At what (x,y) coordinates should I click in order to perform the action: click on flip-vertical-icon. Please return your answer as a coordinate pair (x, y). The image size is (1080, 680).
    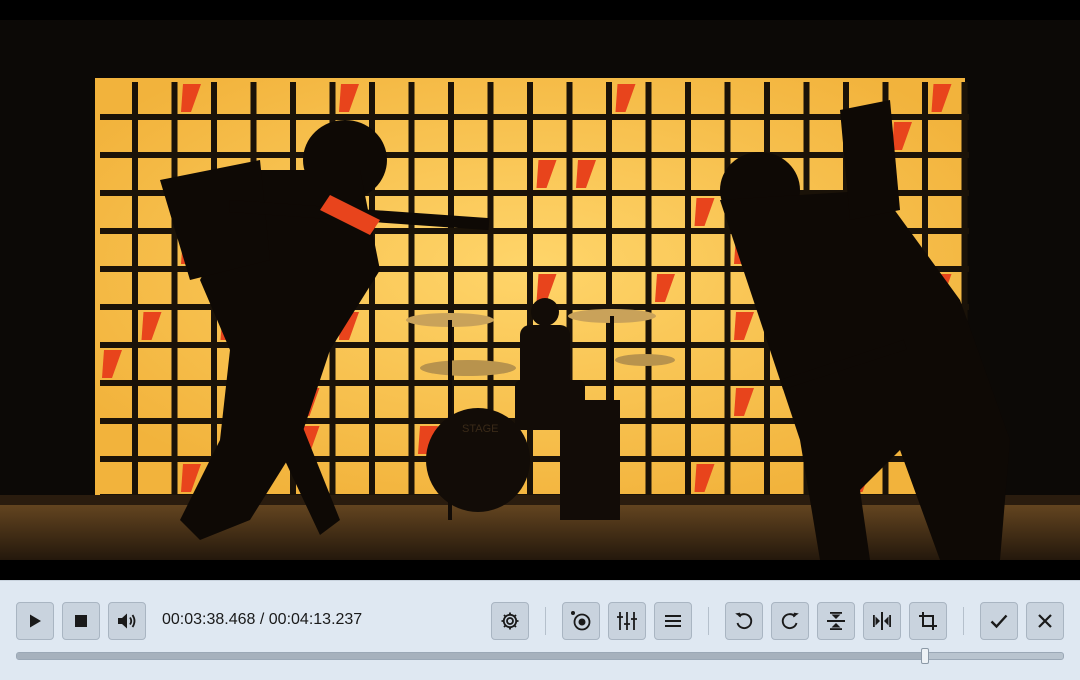
    Looking at the image, I should click on (836, 621).